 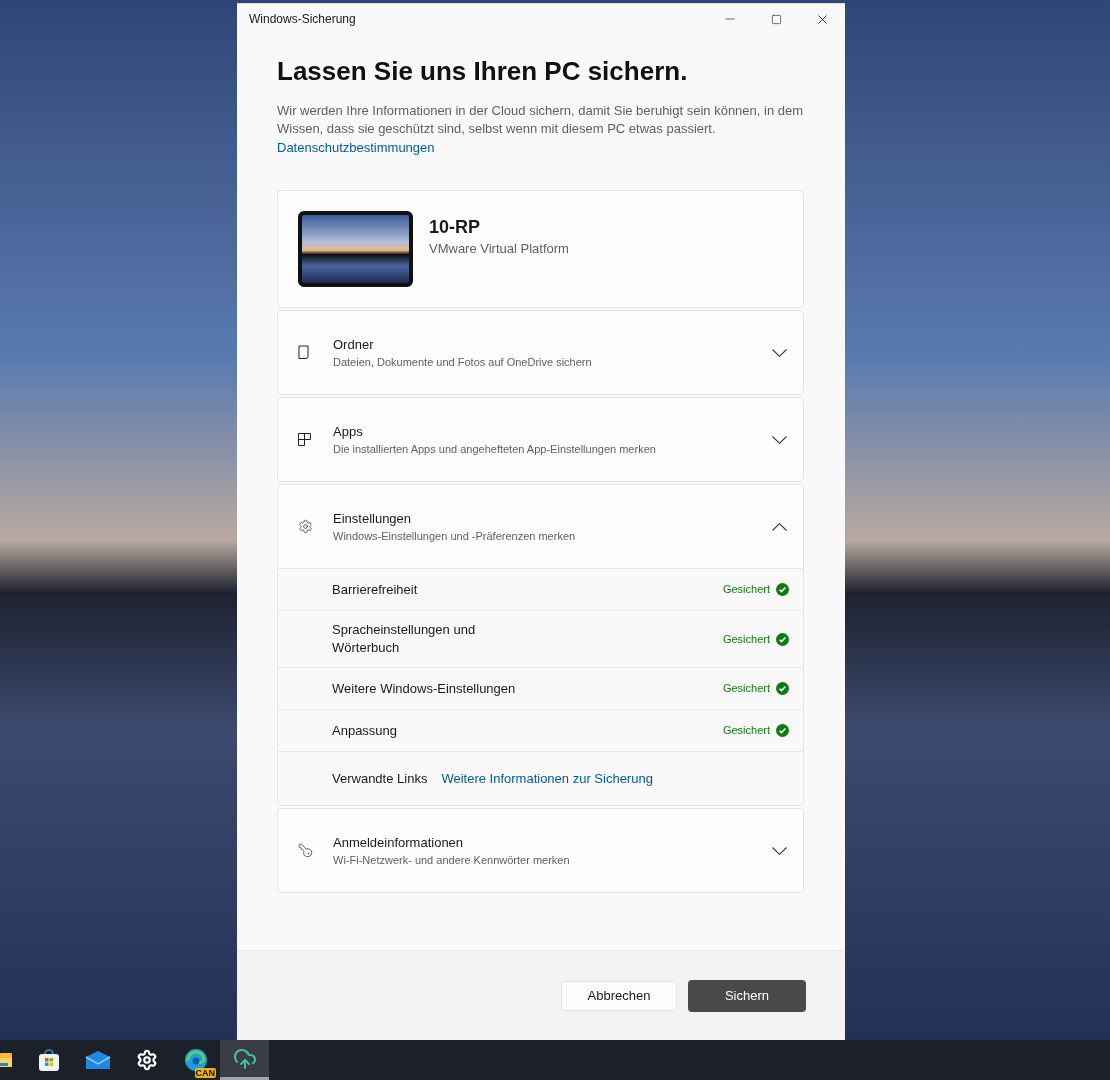 What do you see at coordinates (354, 344) in the screenshot?
I see `section-title: Ordner` at bounding box center [354, 344].